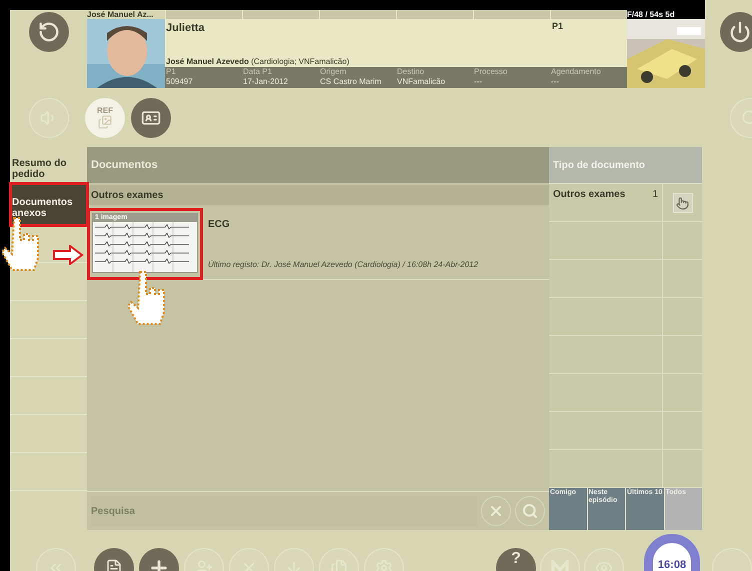 This screenshot has height=571, width=752. Describe the element at coordinates (258, 72) in the screenshot. I see `field-label: Data P1` at that location.